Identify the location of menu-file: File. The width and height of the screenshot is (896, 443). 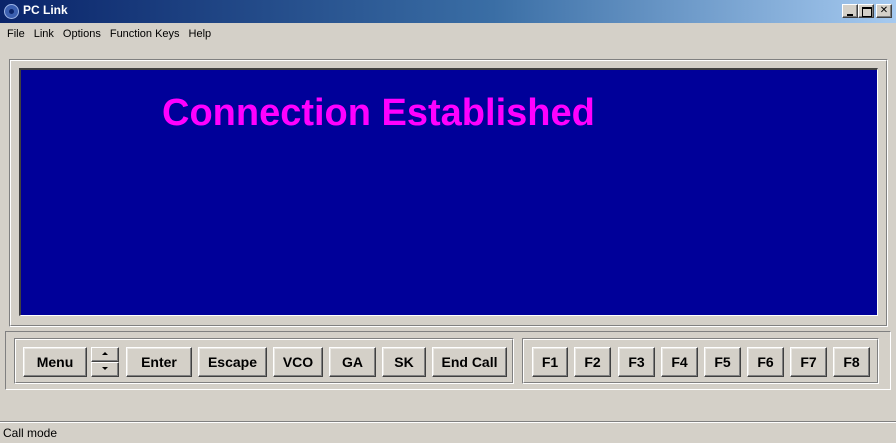
(16, 34).